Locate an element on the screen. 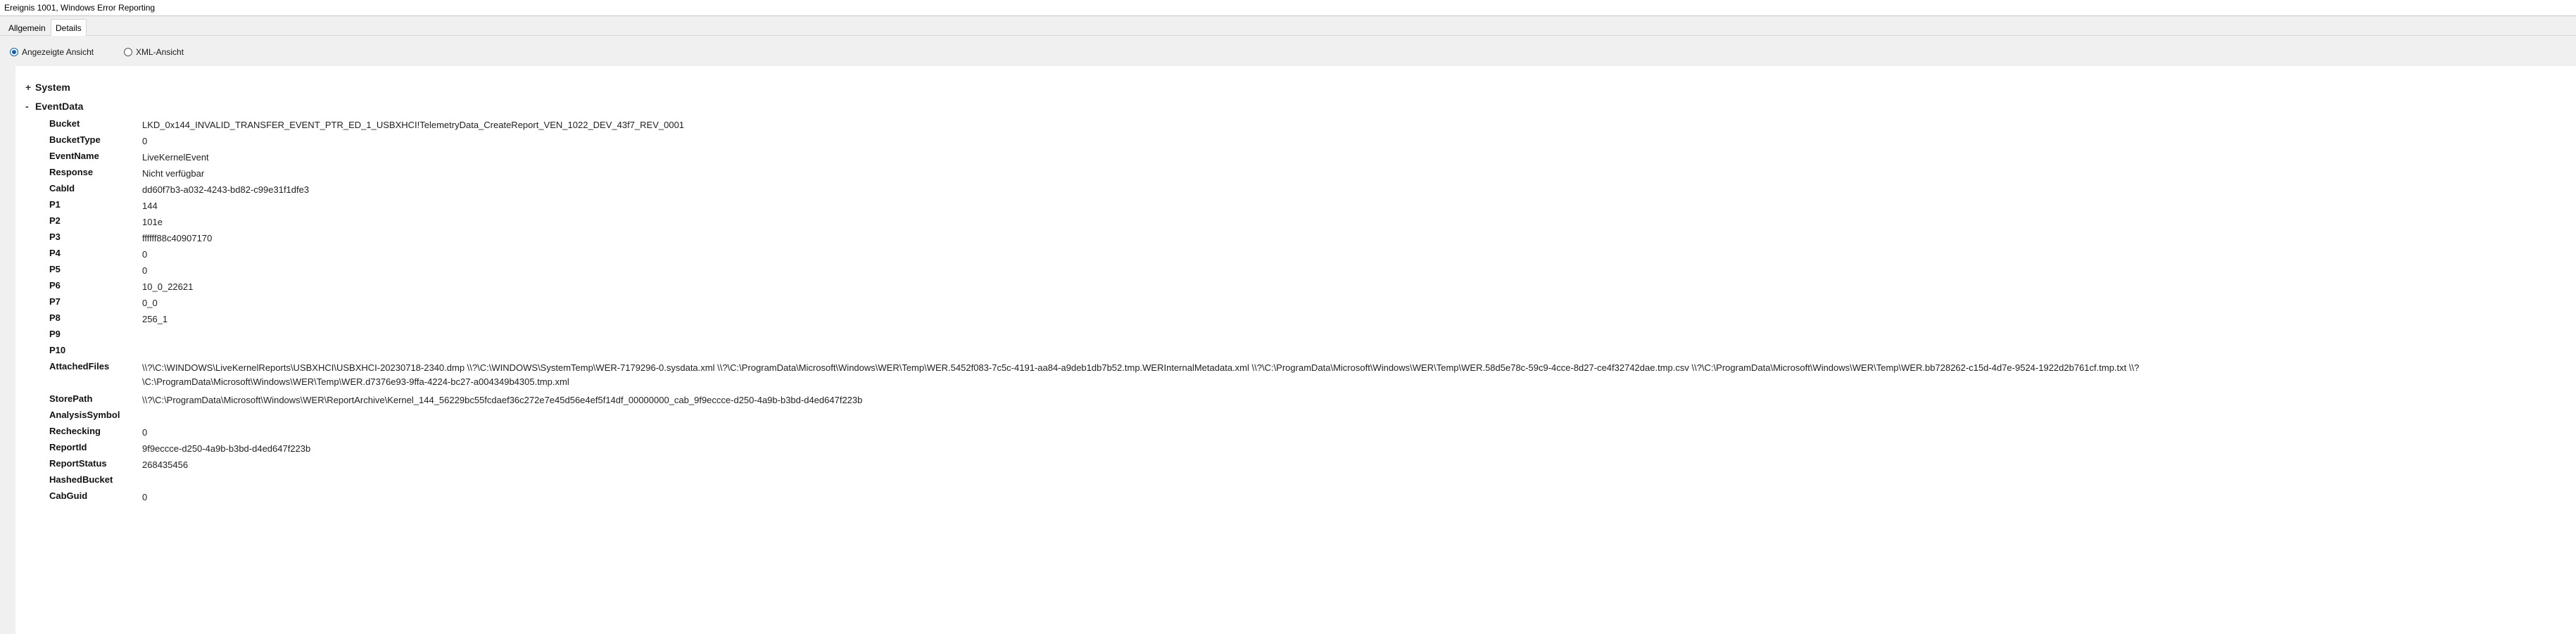  eventdata-value: 101e is located at coordinates (152, 222).